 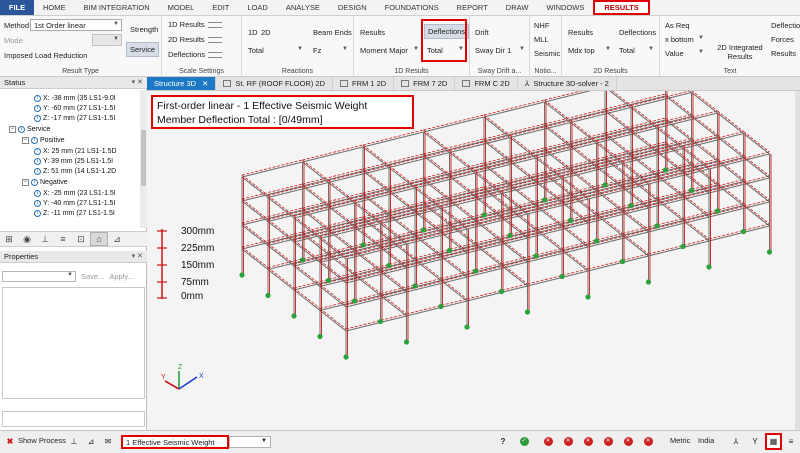 What do you see at coordinates (144, 29) in the screenshot?
I see `strength-button: Strength` at bounding box center [144, 29].